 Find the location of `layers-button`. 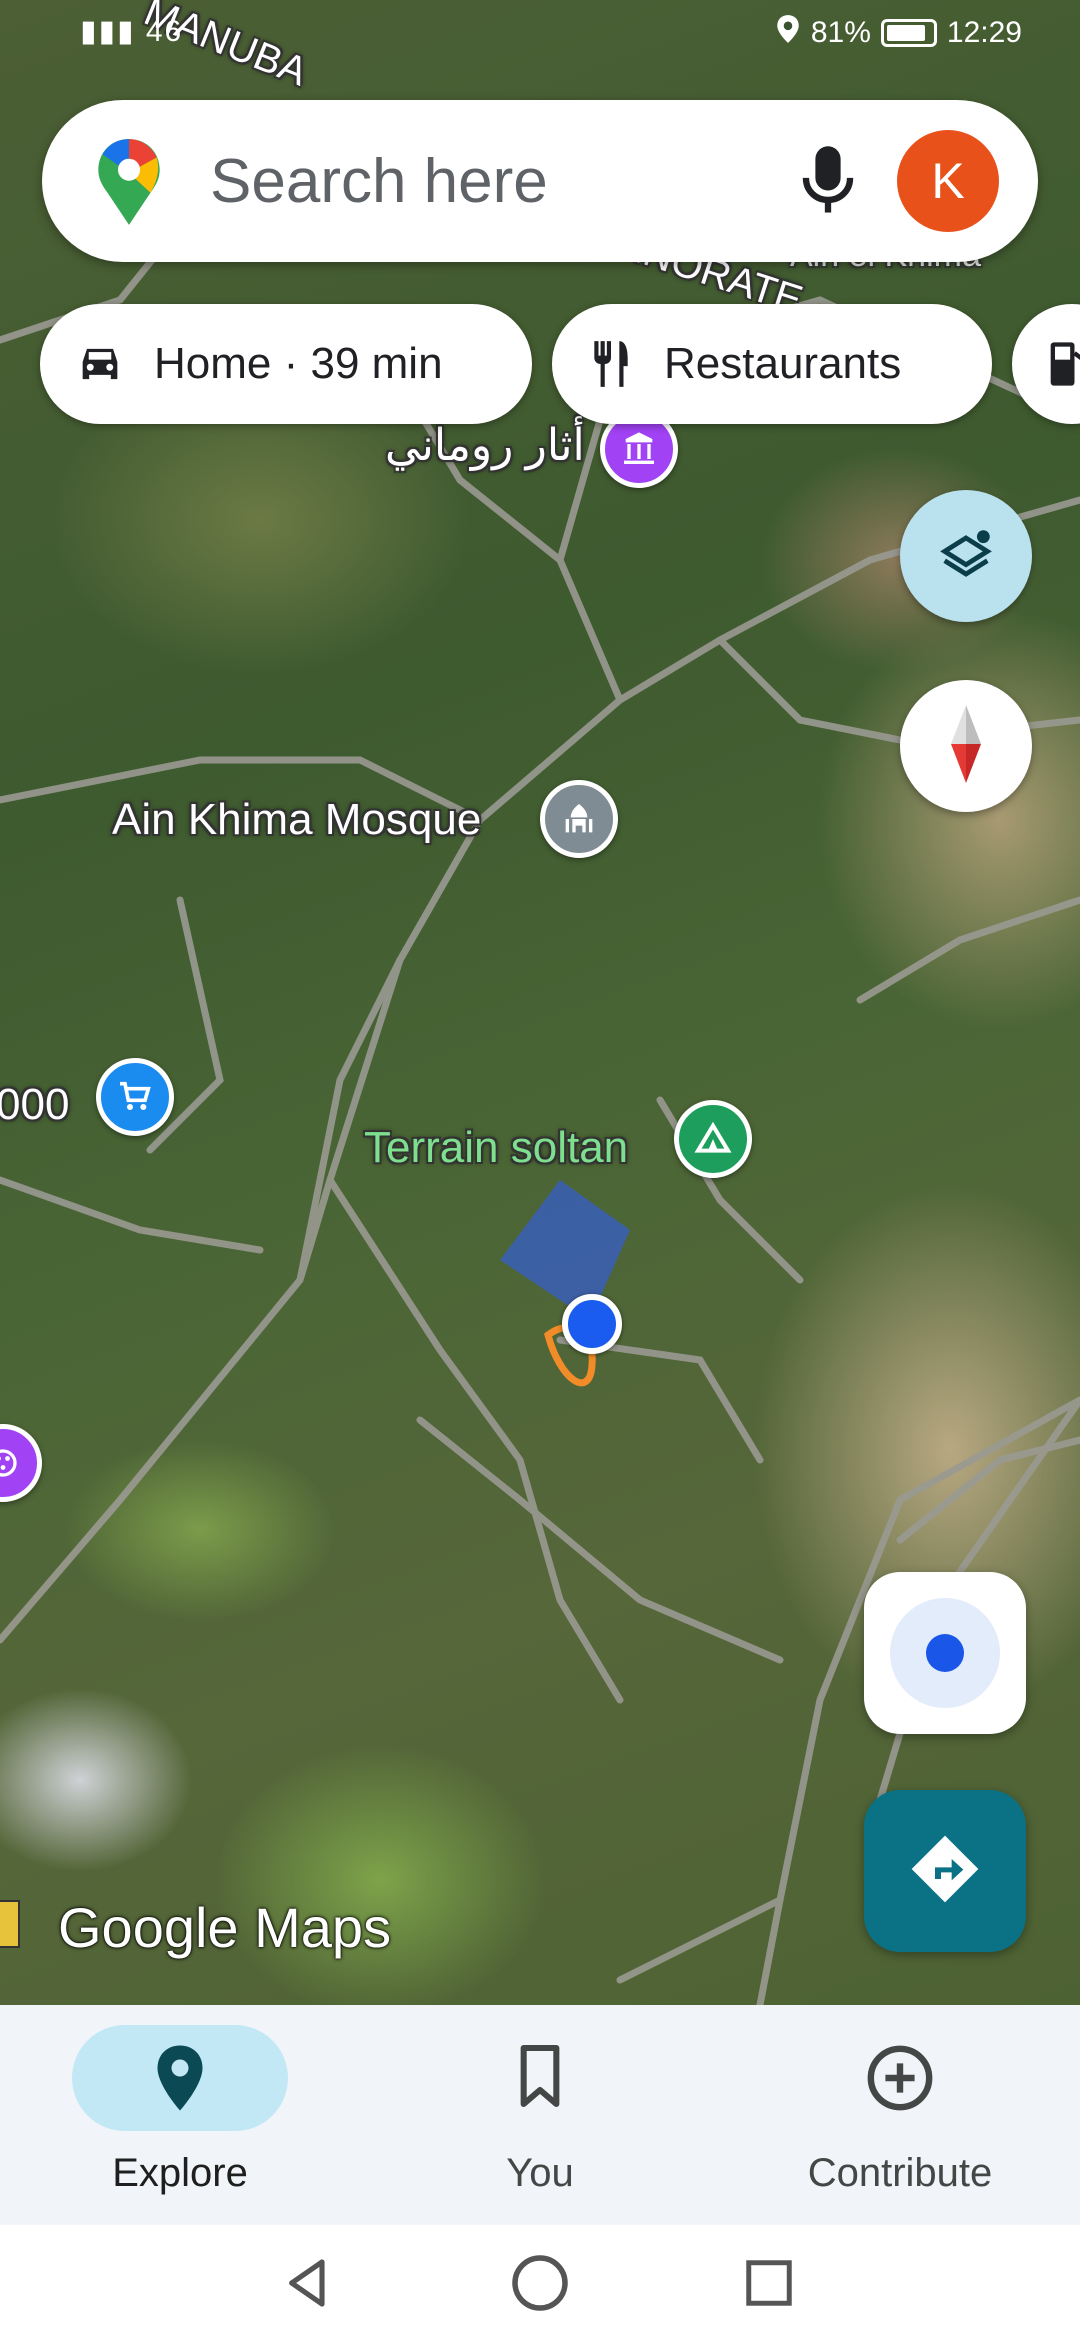

layers-button is located at coordinates (966, 556).